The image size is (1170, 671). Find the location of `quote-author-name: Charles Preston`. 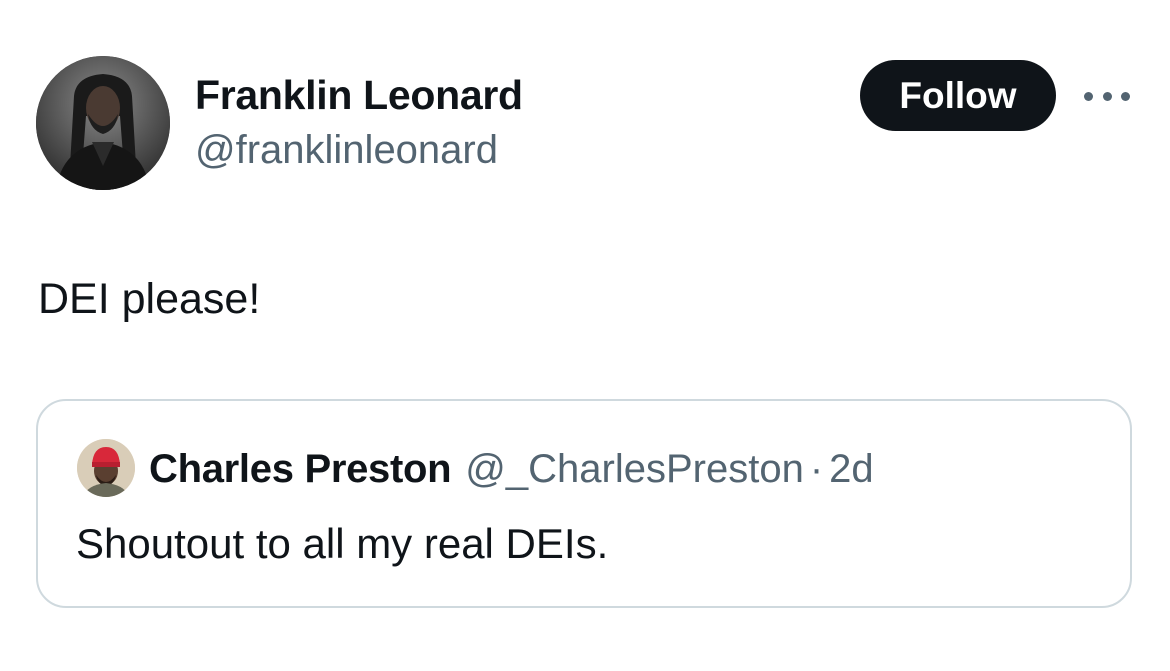

quote-author-name: Charles Preston is located at coordinates (300, 469).